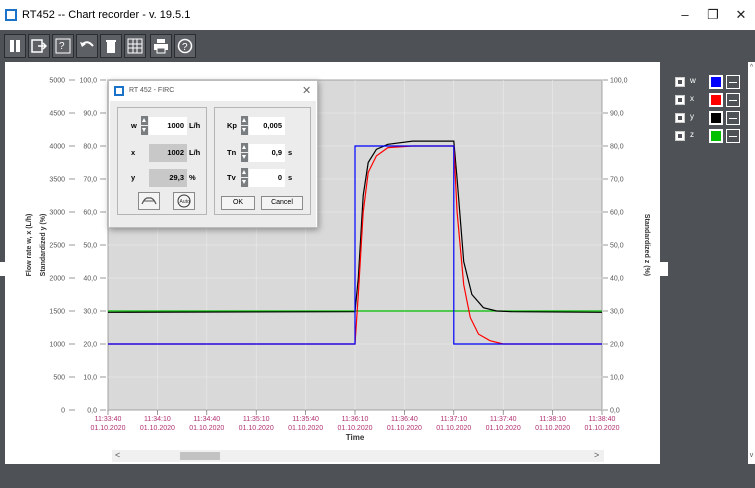 This screenshot has width=755, height=488. I want to click on auto-mode-button: Auto, so click(184, 201).